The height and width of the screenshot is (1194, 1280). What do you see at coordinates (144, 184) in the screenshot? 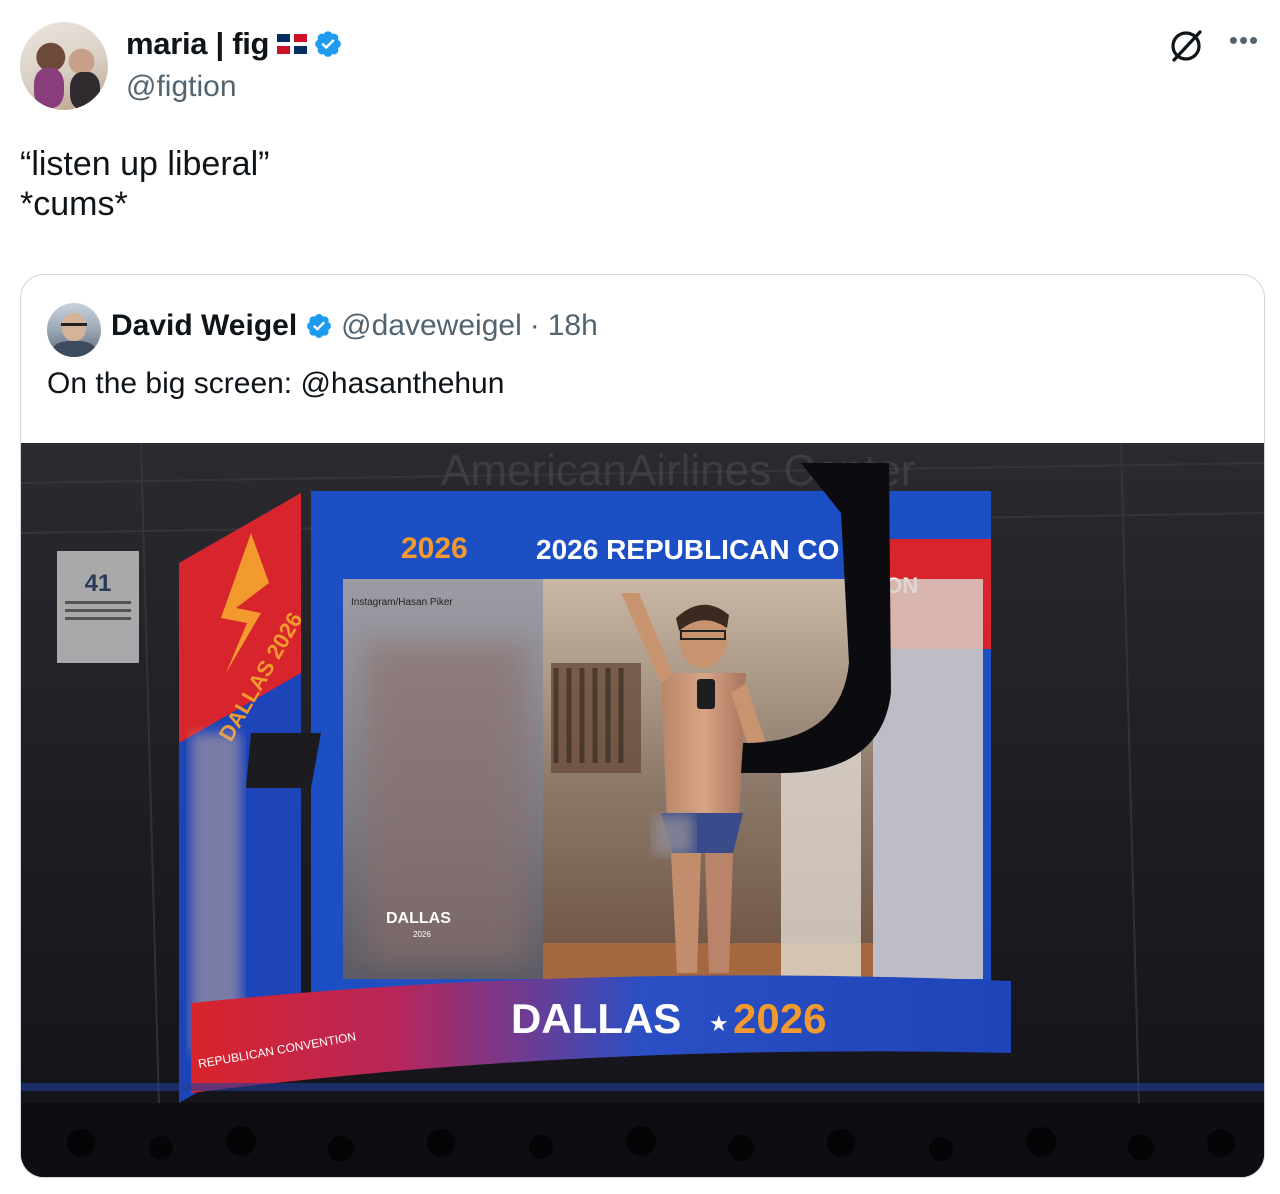
I see `tweet-text: “listen up liberal” *cums*` at bounding box center [144, 184].